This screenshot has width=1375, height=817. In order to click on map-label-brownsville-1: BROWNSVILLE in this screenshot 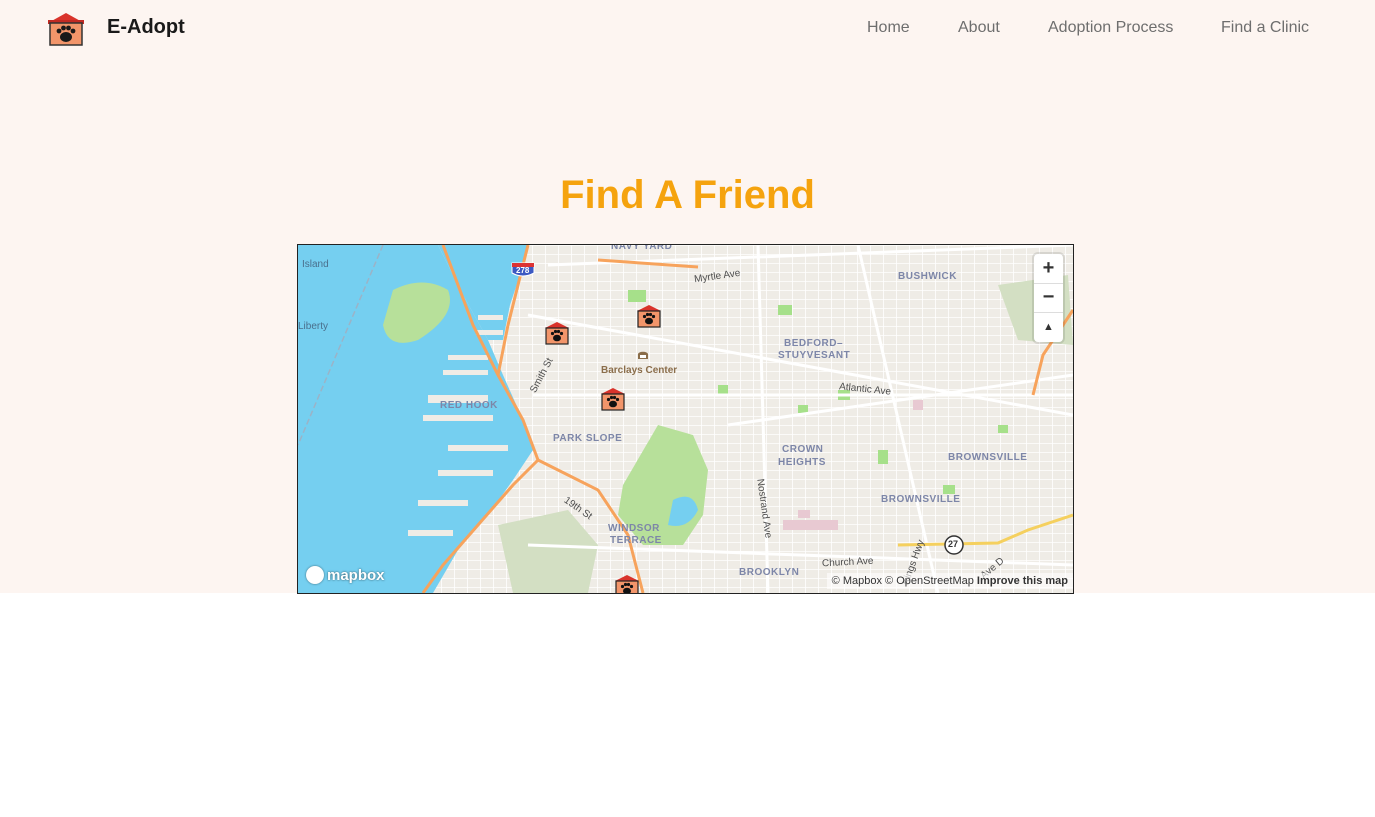, I will do `click(988, 457)`.